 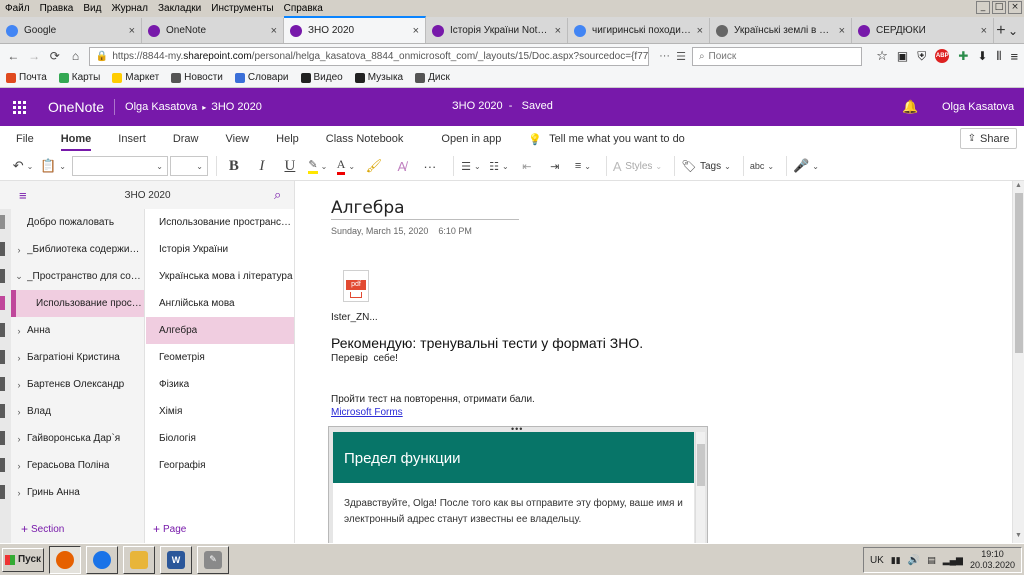 I want to click on page-item: Алгебра, so click(x=220, y=330).